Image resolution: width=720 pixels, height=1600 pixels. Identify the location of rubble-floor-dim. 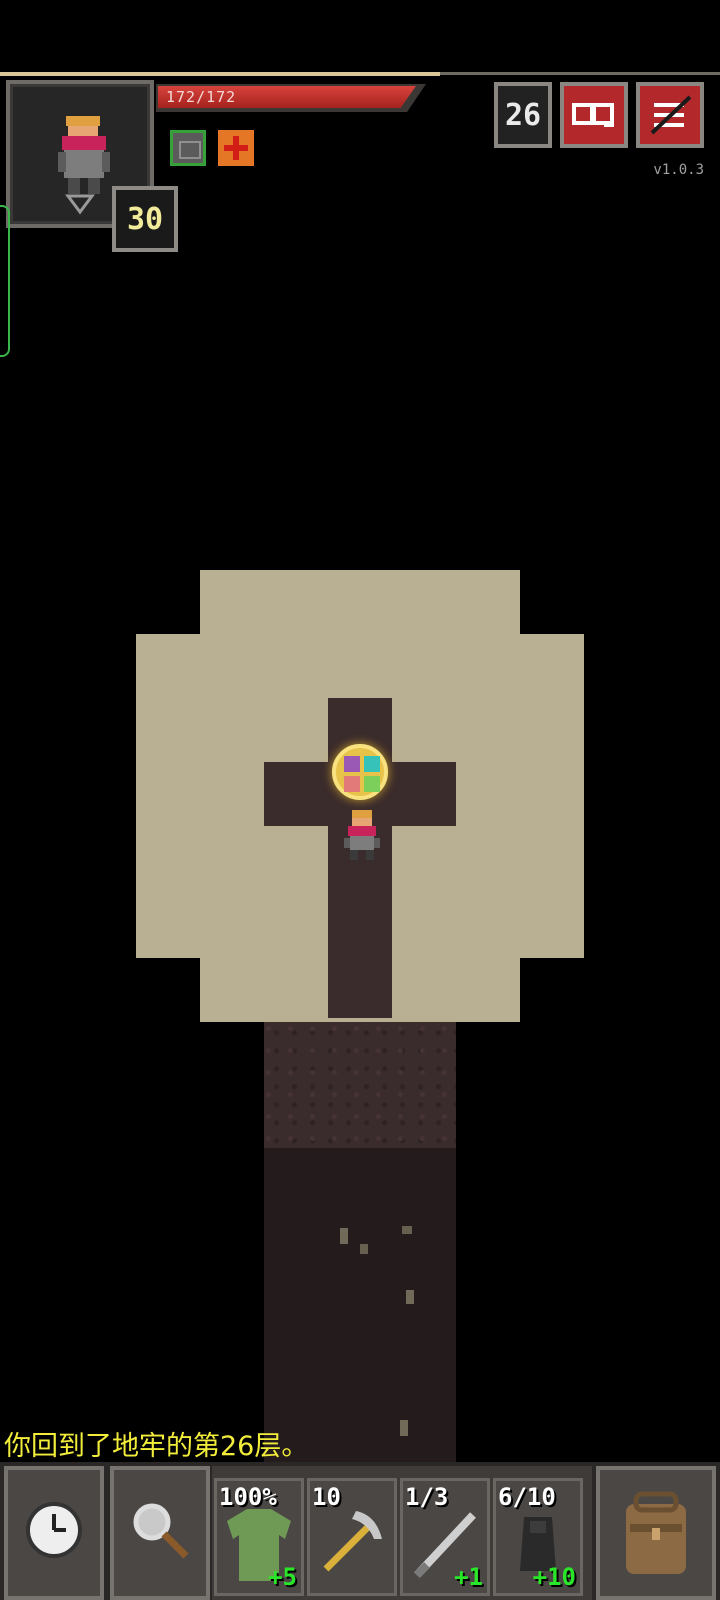
(390, 1350).